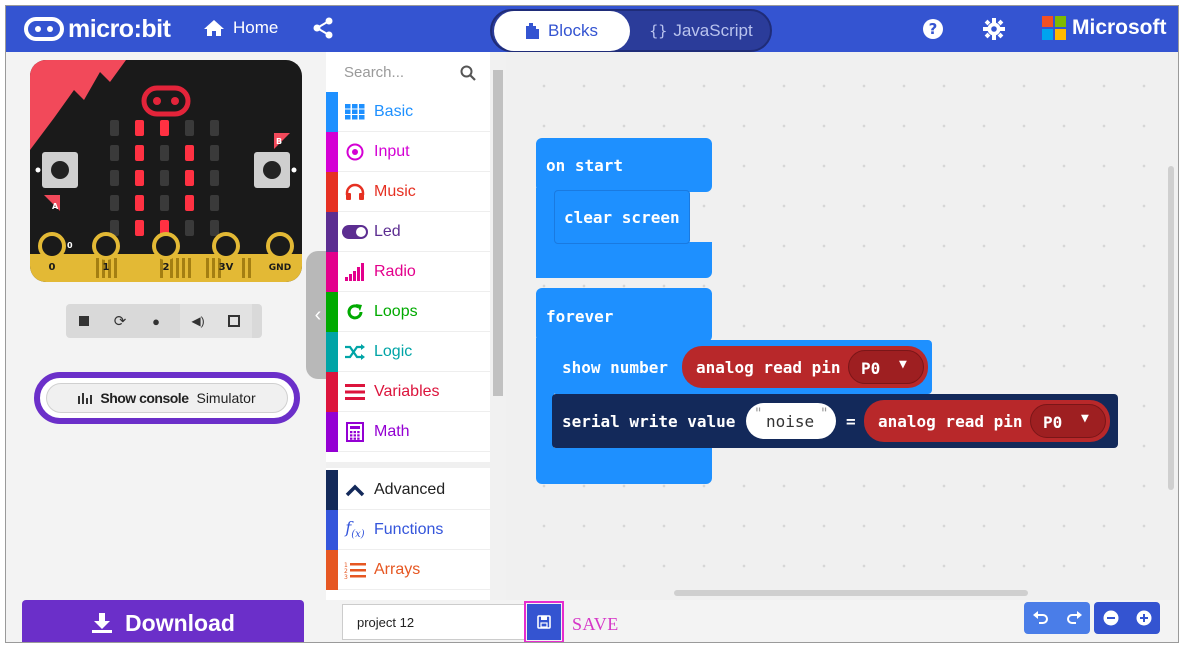 This screenshot has width=1184, height=648. What do you see at coordinates (395, 191) in the screenshot?
I see `category-label: Music` at bounding box center [395, 191].